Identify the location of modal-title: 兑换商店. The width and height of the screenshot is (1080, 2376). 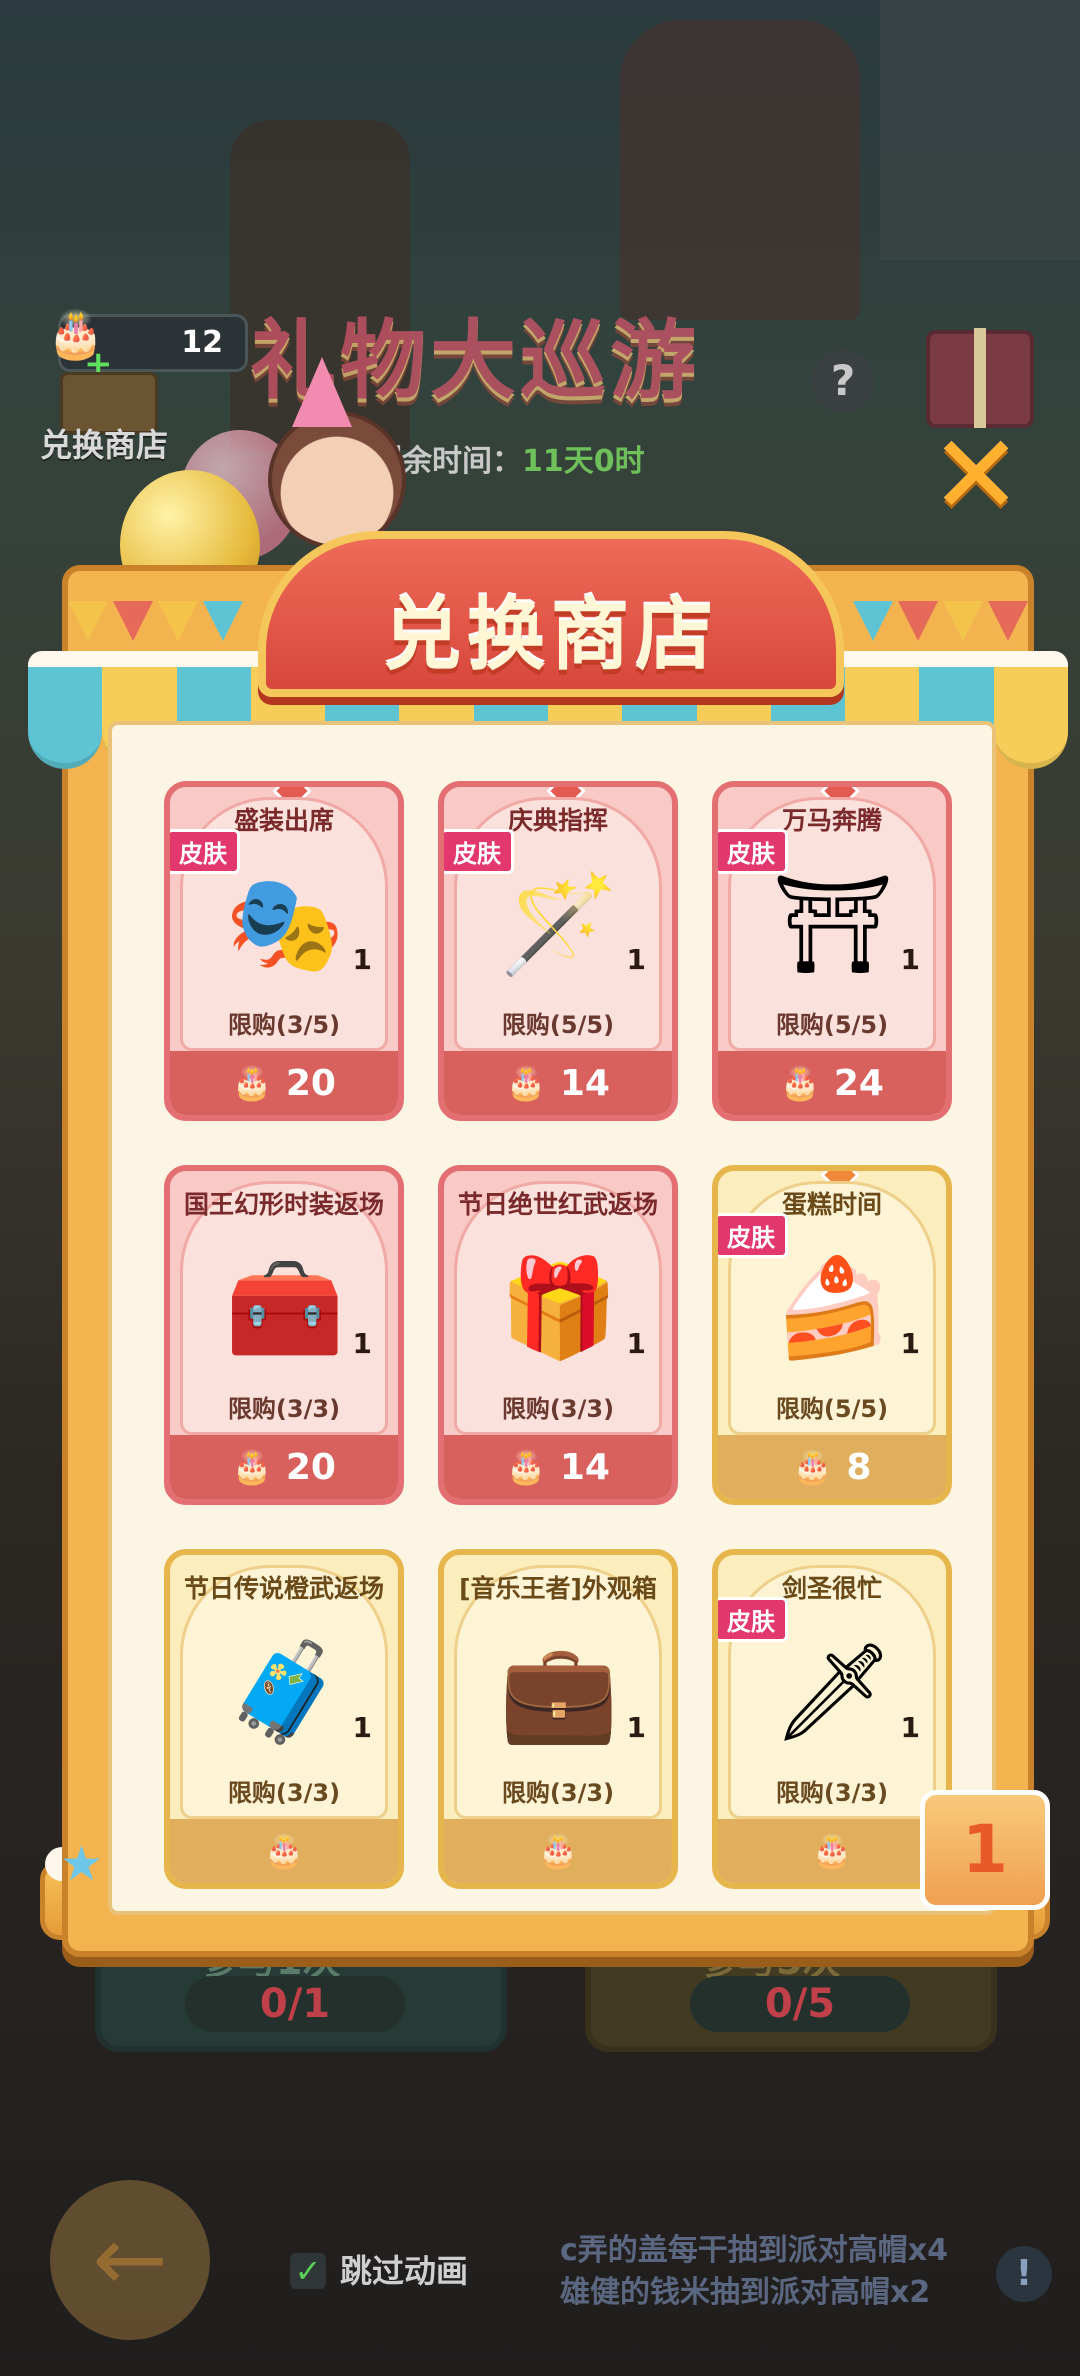
(550, 636).